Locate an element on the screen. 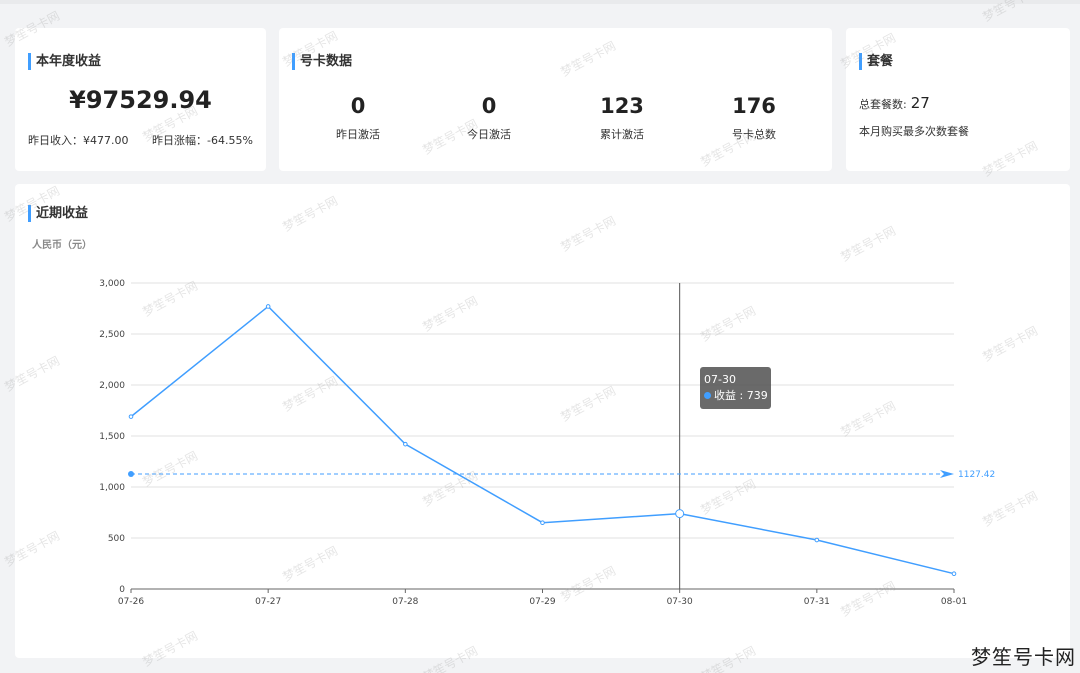 Image resolution: width=1080 pixels, height=673 pixels. y-tick-label: 2,500 is located at coordinates (112, 335).